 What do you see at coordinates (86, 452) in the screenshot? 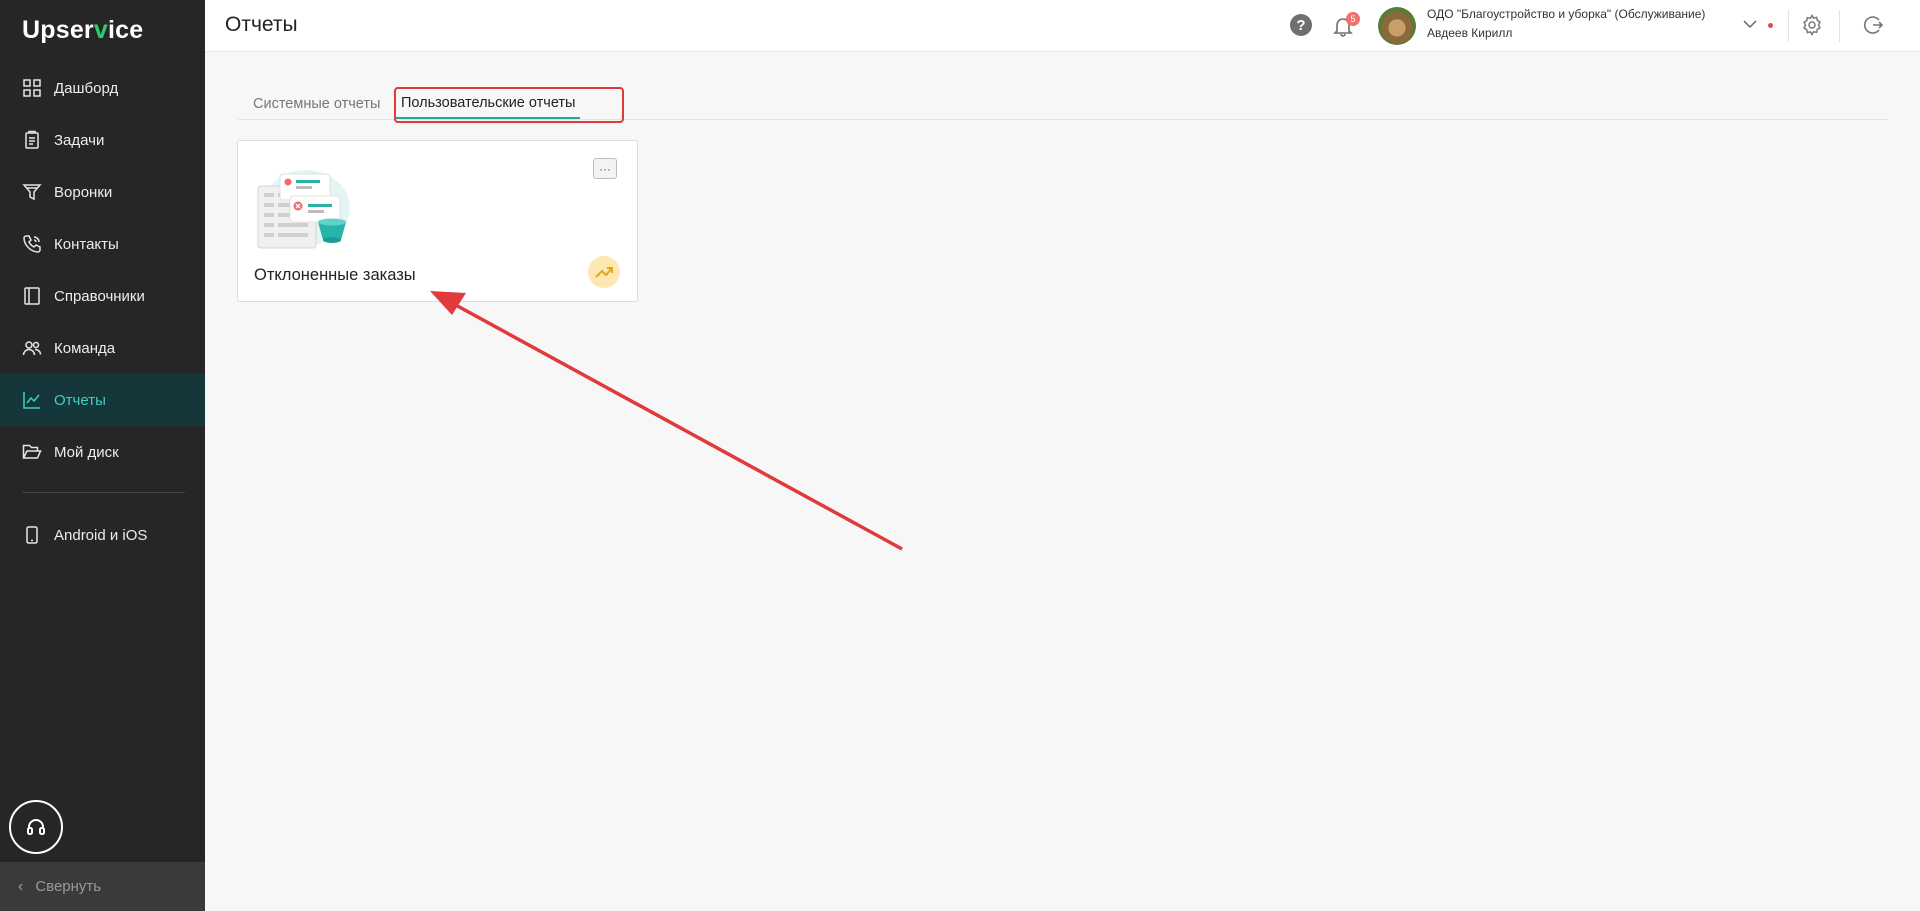
I see `sidebar-item-label: Мой диск` at bounding box center [86, 452].